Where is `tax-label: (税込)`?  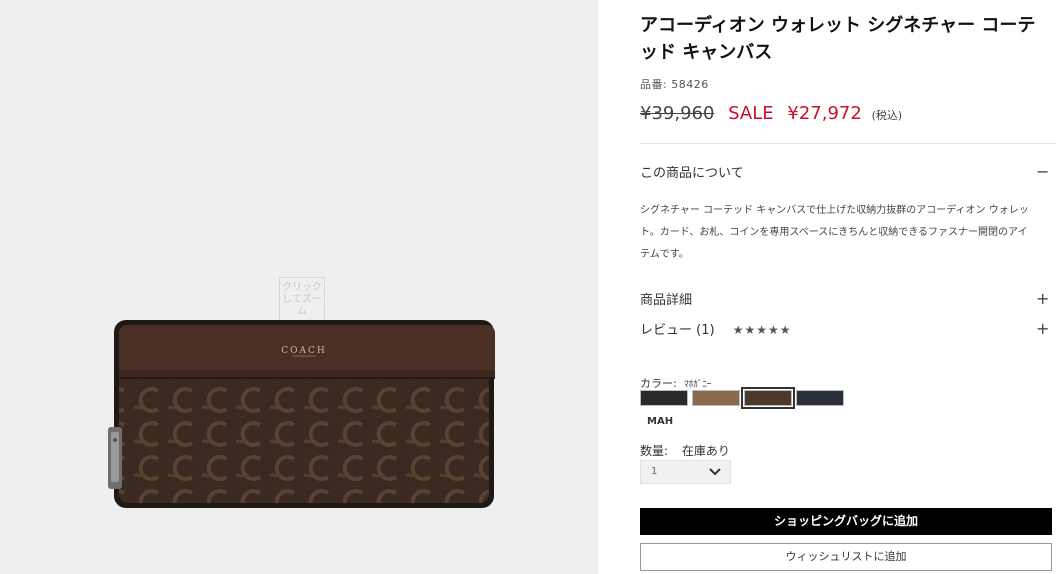
tax-label: (税込) is located at coordinates (887, 115).